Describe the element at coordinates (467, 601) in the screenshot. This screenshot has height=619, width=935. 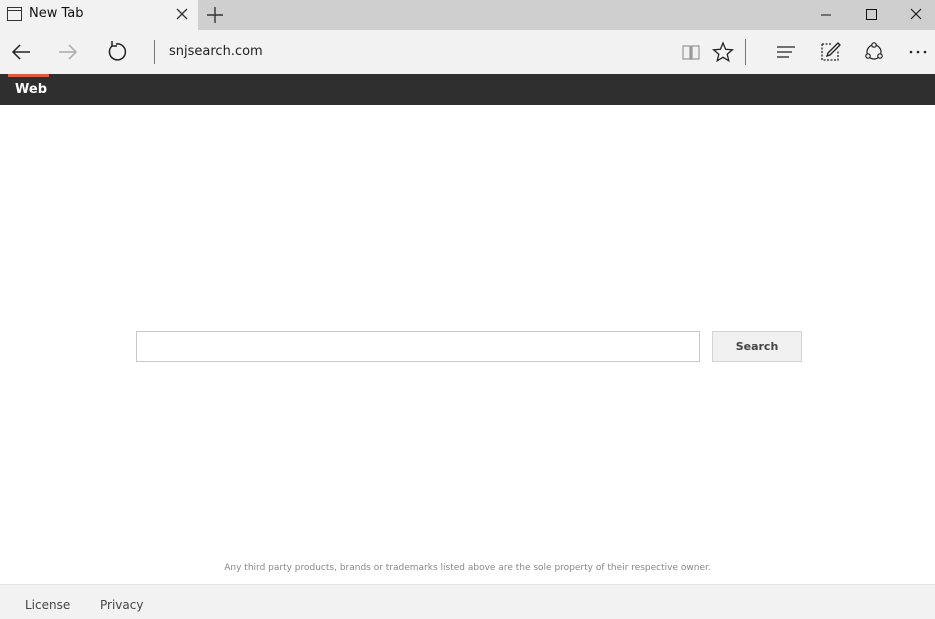
I see `page-footer: License Privacy` at that location.